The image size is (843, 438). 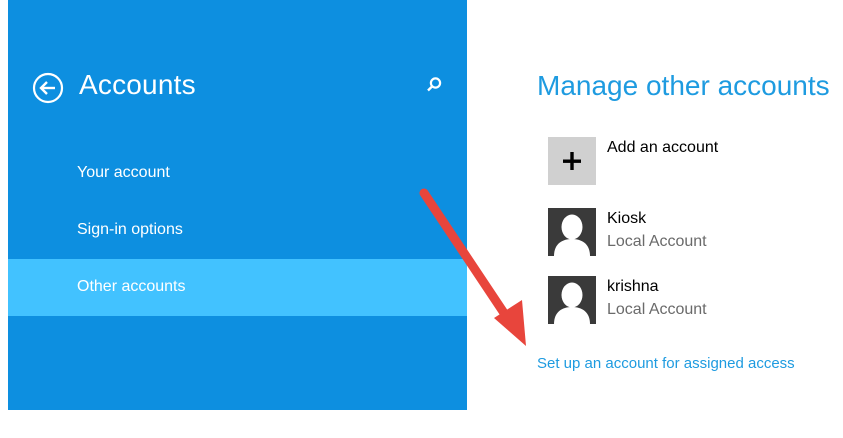 I want to click on sidebar-title: Accounts, so click(x=137, y=84).